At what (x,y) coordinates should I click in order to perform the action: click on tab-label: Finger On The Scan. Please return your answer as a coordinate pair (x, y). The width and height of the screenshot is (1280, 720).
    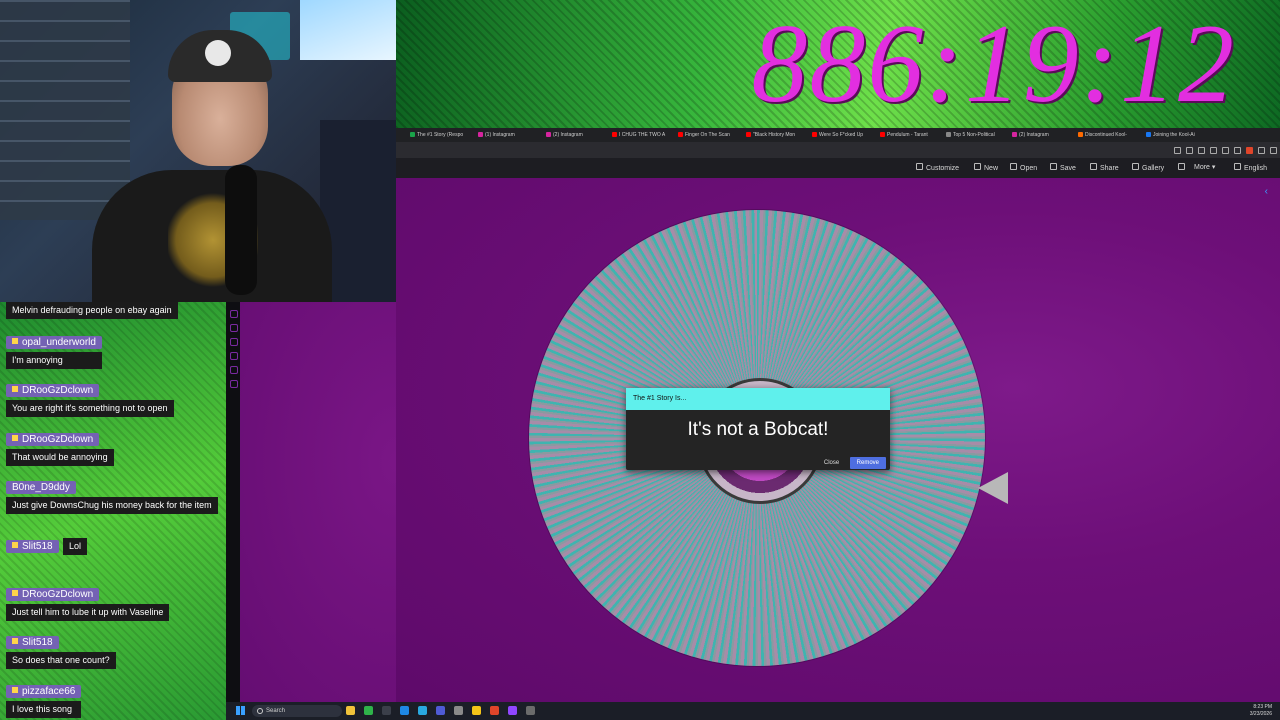
    Looking at the image, I should click on (707, 135).